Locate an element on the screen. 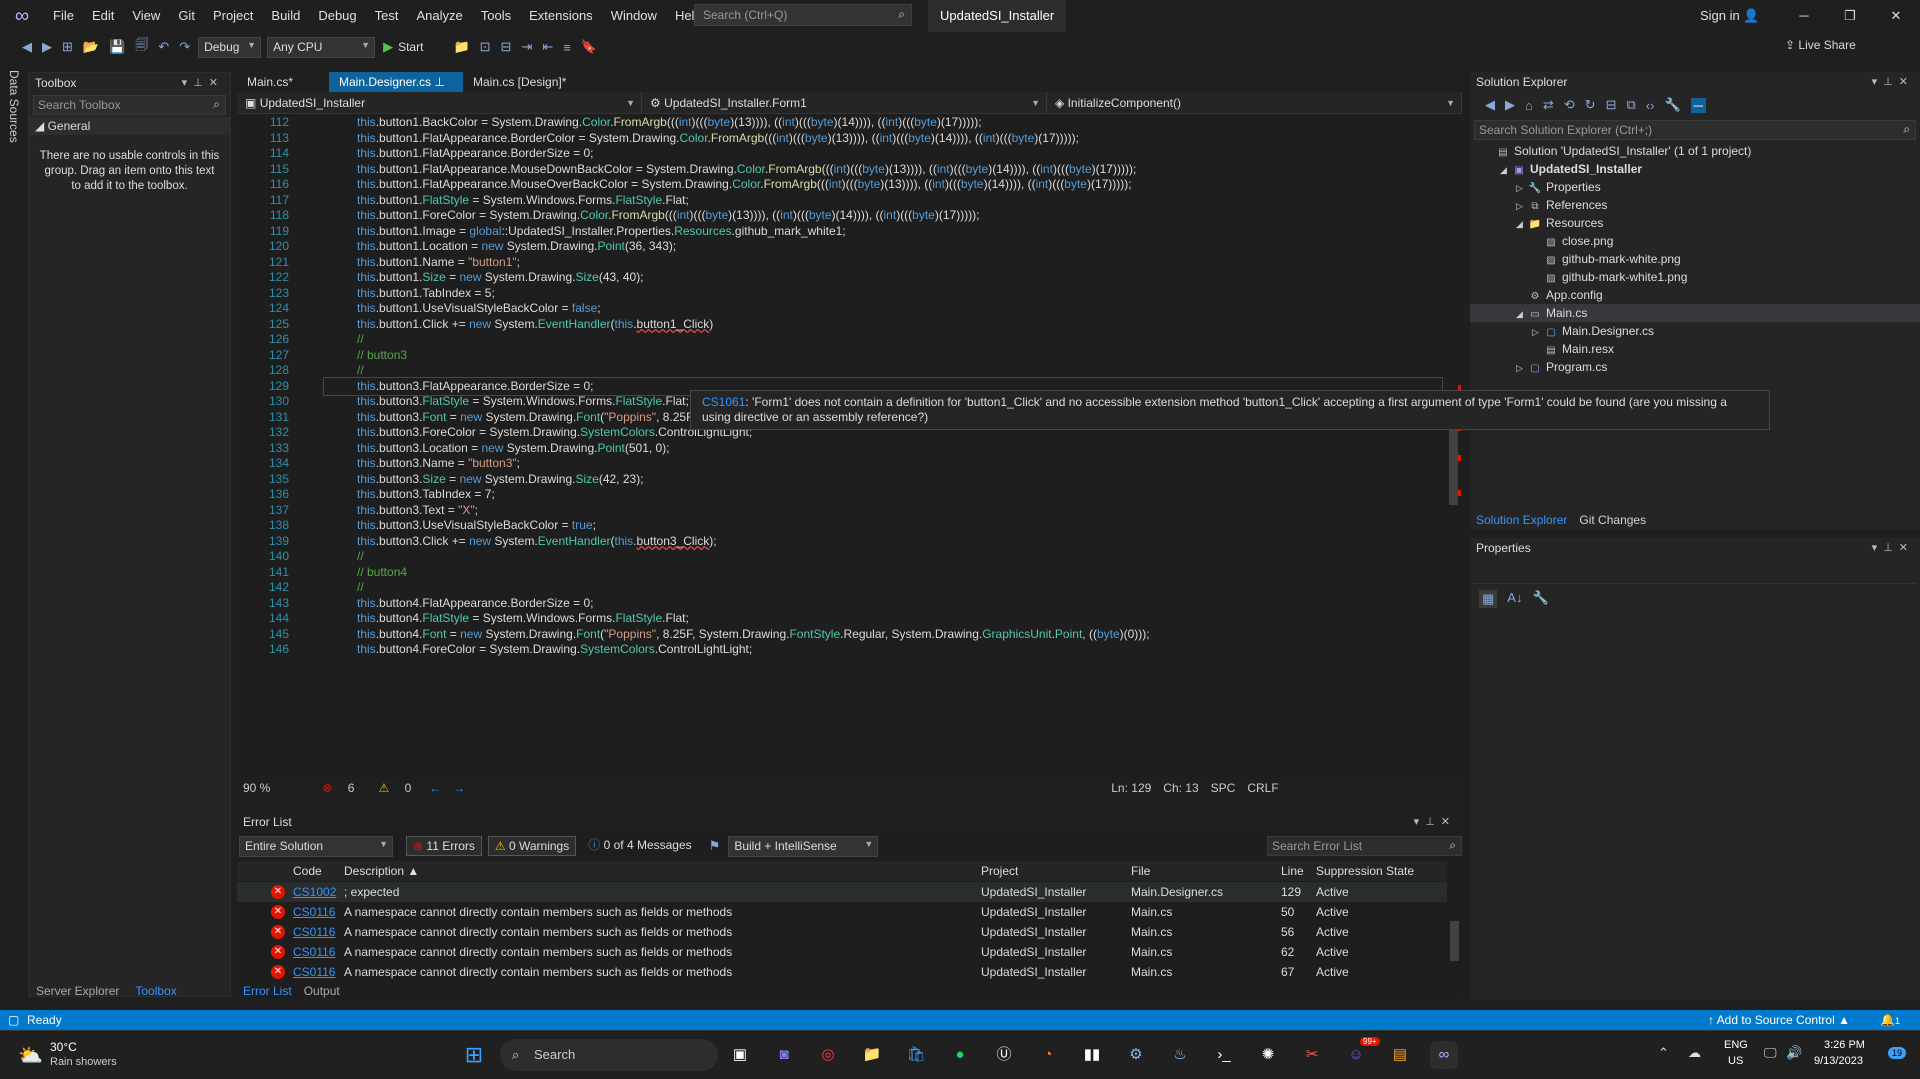  categorized-icon: ▦ is located at coordinates (1488, 599).